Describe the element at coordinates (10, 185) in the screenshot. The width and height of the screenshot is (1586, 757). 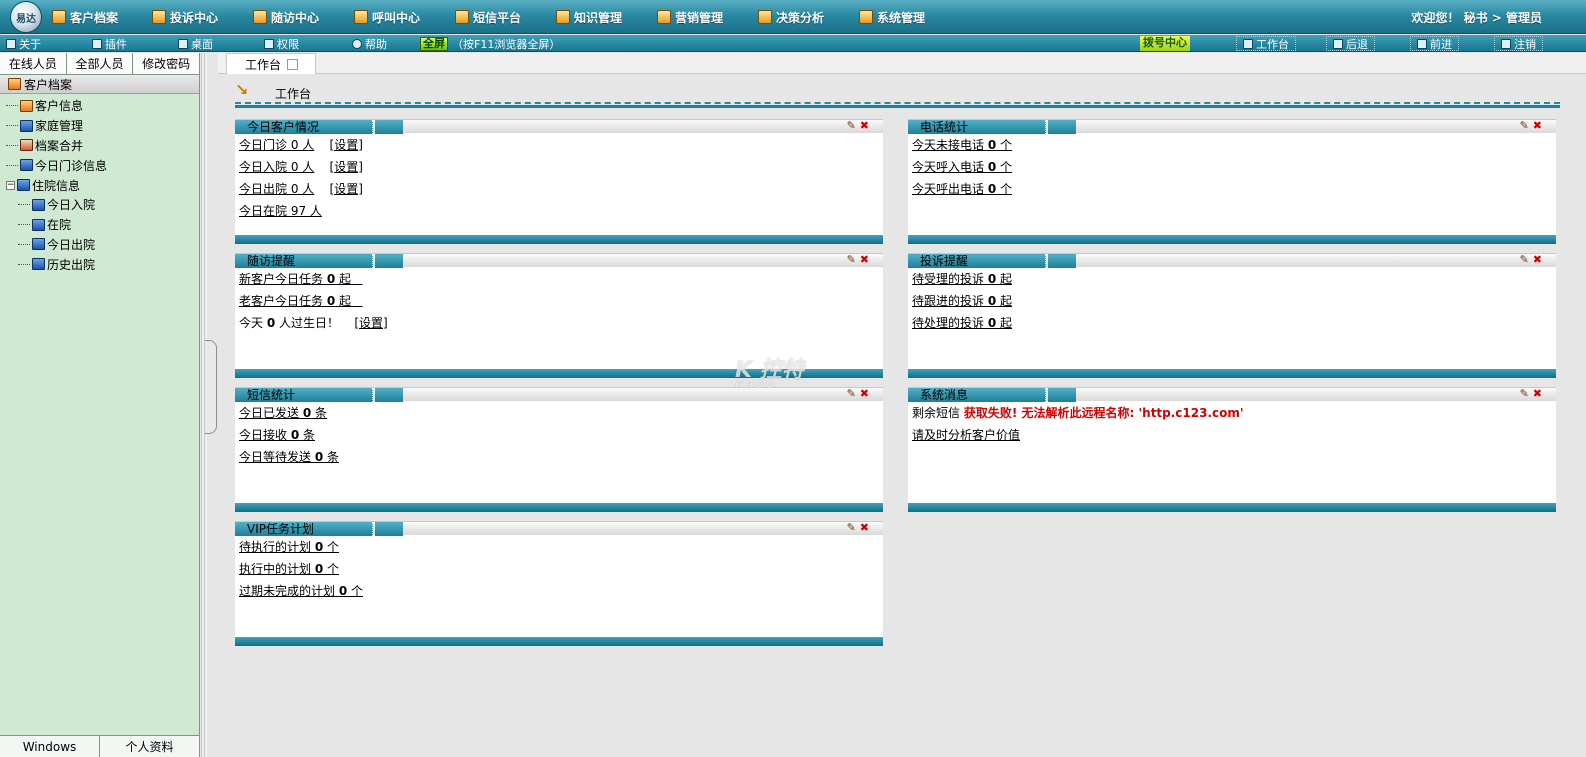
I see `collapse-icon: −` at that location.